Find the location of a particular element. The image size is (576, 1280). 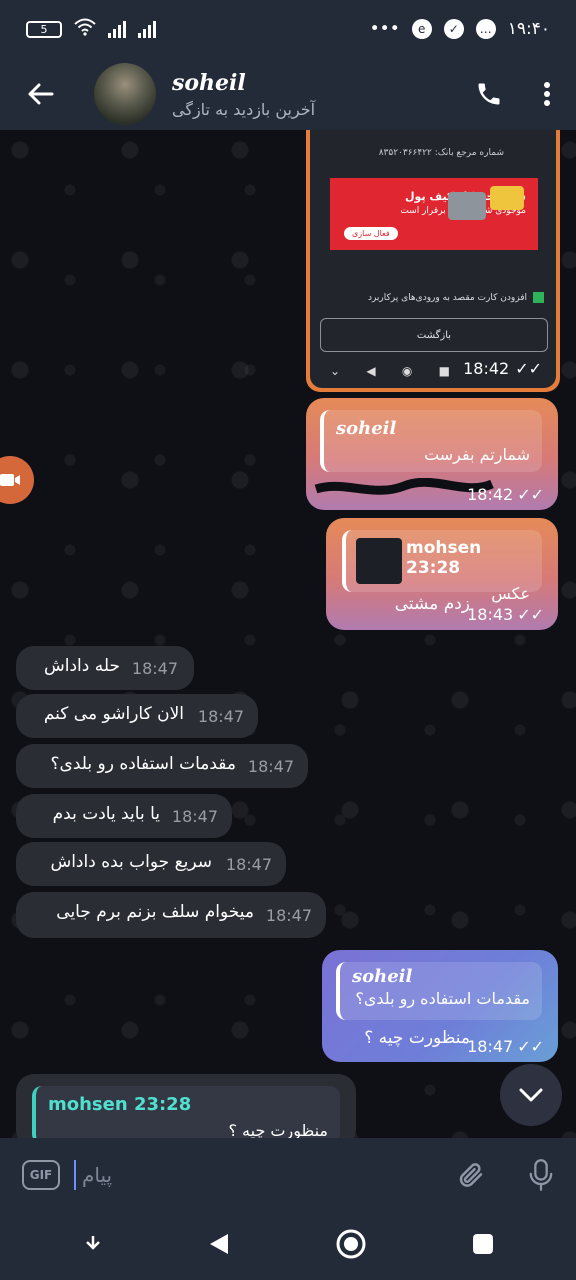

incoming-message: مقدمات استفاده رو بلدی؟ 18:47 is located at coordinates (162, 766).